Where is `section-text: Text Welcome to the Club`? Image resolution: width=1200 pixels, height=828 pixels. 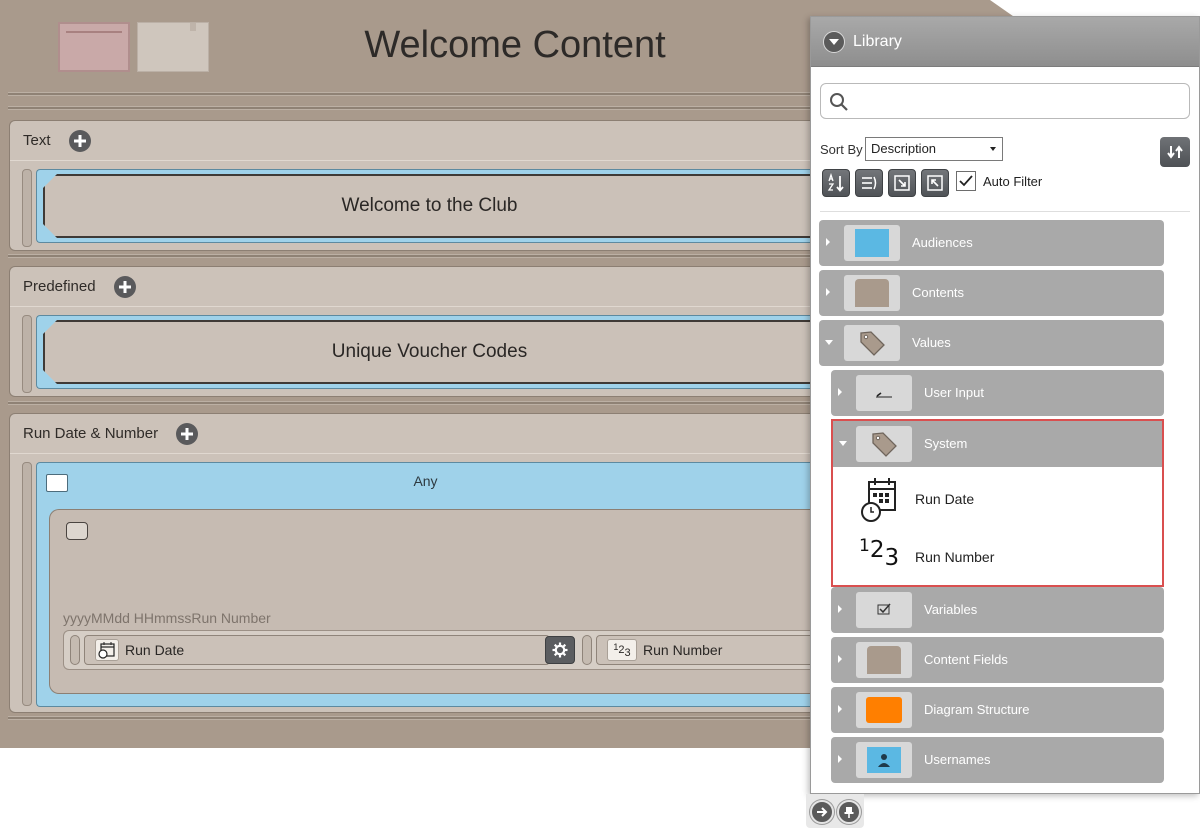 section-text: Text Welcome to the Club is located at coordinates (411, 185).